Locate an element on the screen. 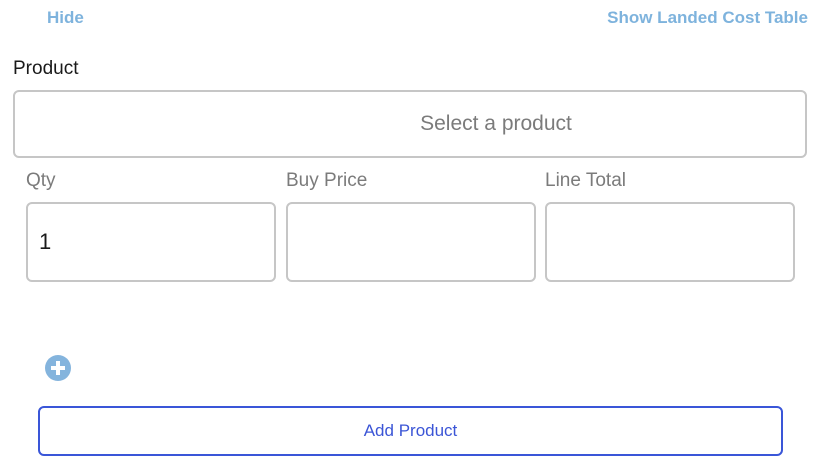 The image size is (837, 470). product-select-placeholder: Select a product is located at coordinates (496, 123).